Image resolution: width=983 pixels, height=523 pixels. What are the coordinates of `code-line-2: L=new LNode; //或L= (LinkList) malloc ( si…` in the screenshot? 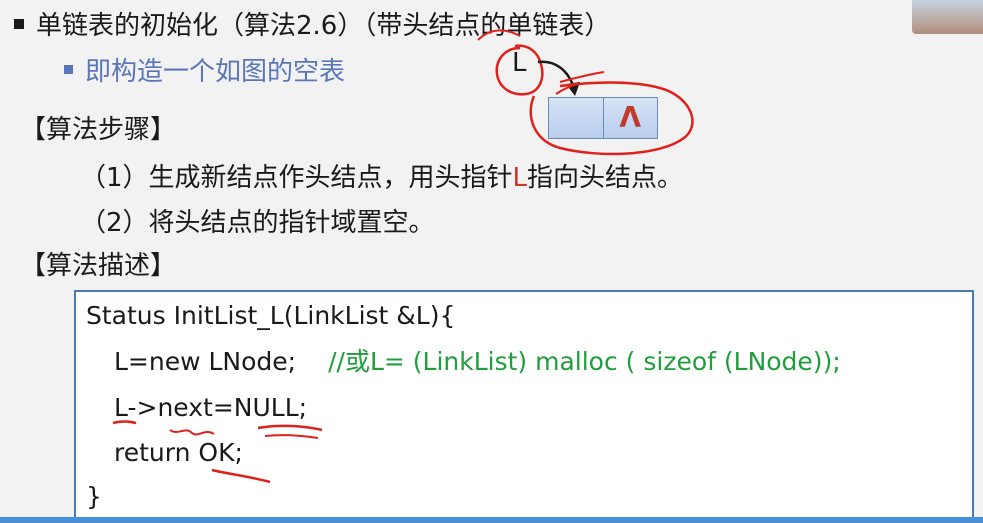 It's located at (477, 362).